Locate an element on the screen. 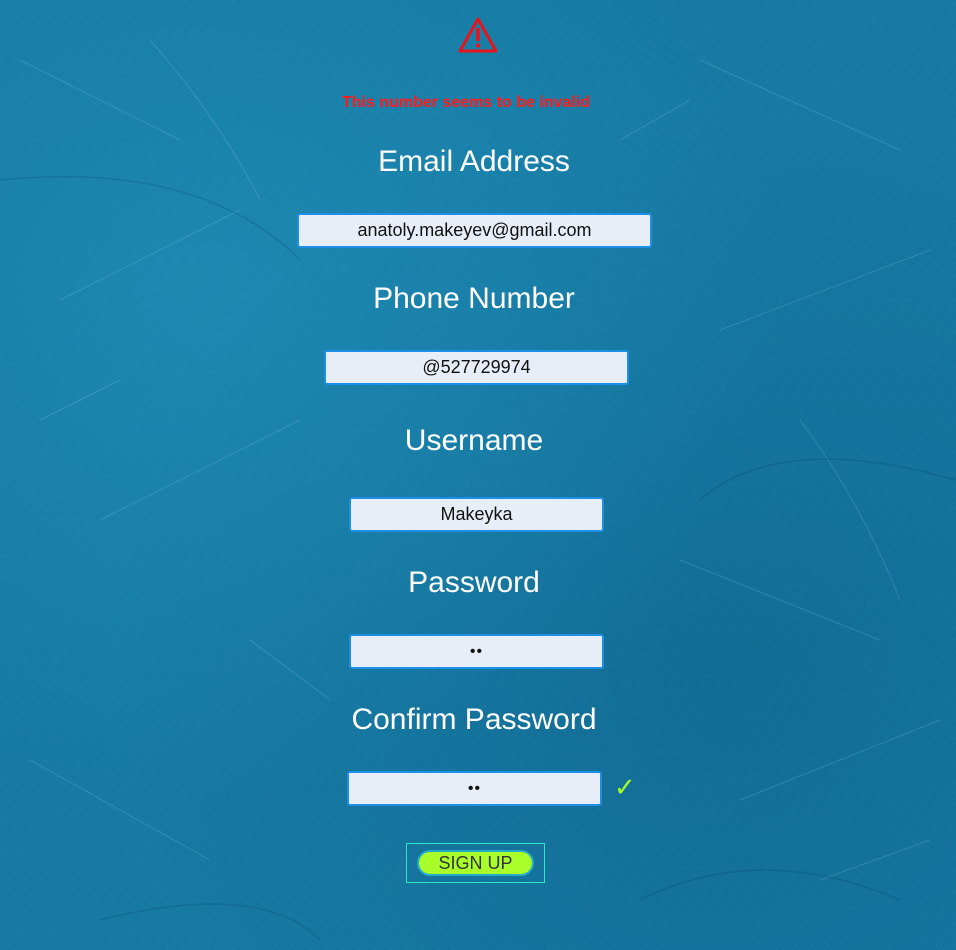 Image resolution: width=956 pixels, height=950 pixels. signup-button-focus-outline: SIGN UP is located at coordinates (475, 863).